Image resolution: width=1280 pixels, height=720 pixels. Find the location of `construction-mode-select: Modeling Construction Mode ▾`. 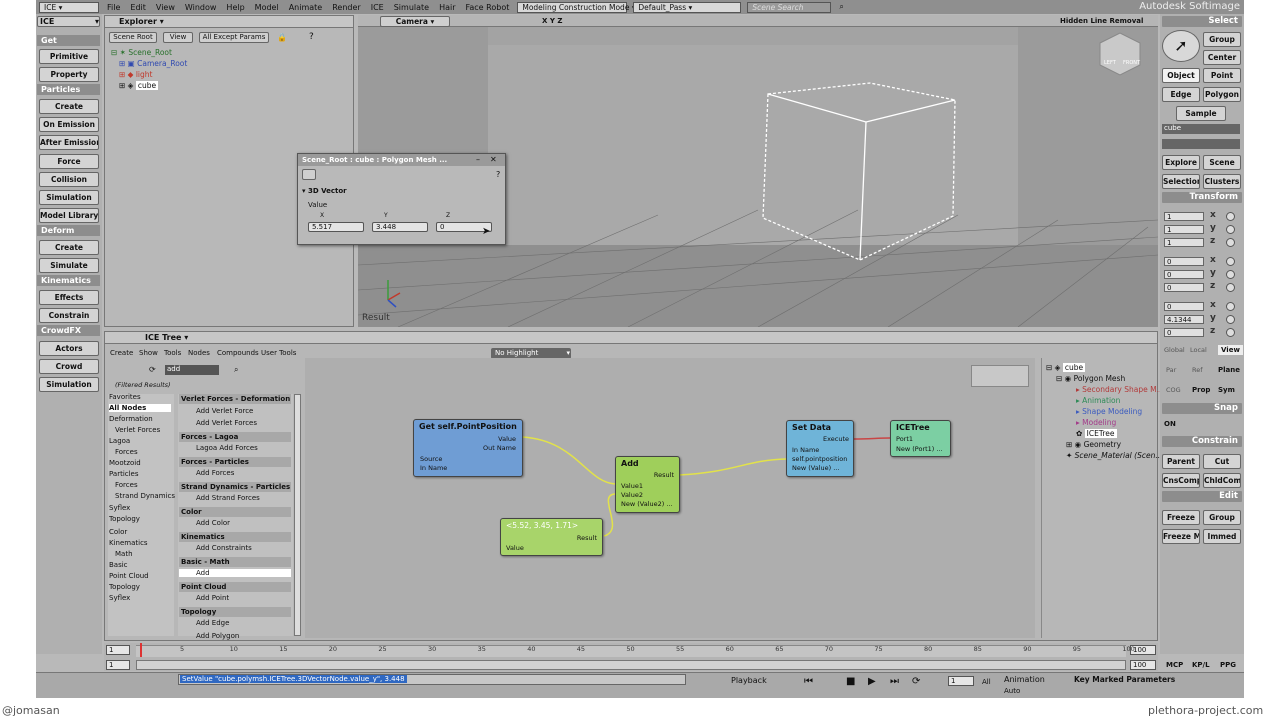

construction-mode-select: Modeling Construction Mode ▾ is located at coordinates (576, 7).